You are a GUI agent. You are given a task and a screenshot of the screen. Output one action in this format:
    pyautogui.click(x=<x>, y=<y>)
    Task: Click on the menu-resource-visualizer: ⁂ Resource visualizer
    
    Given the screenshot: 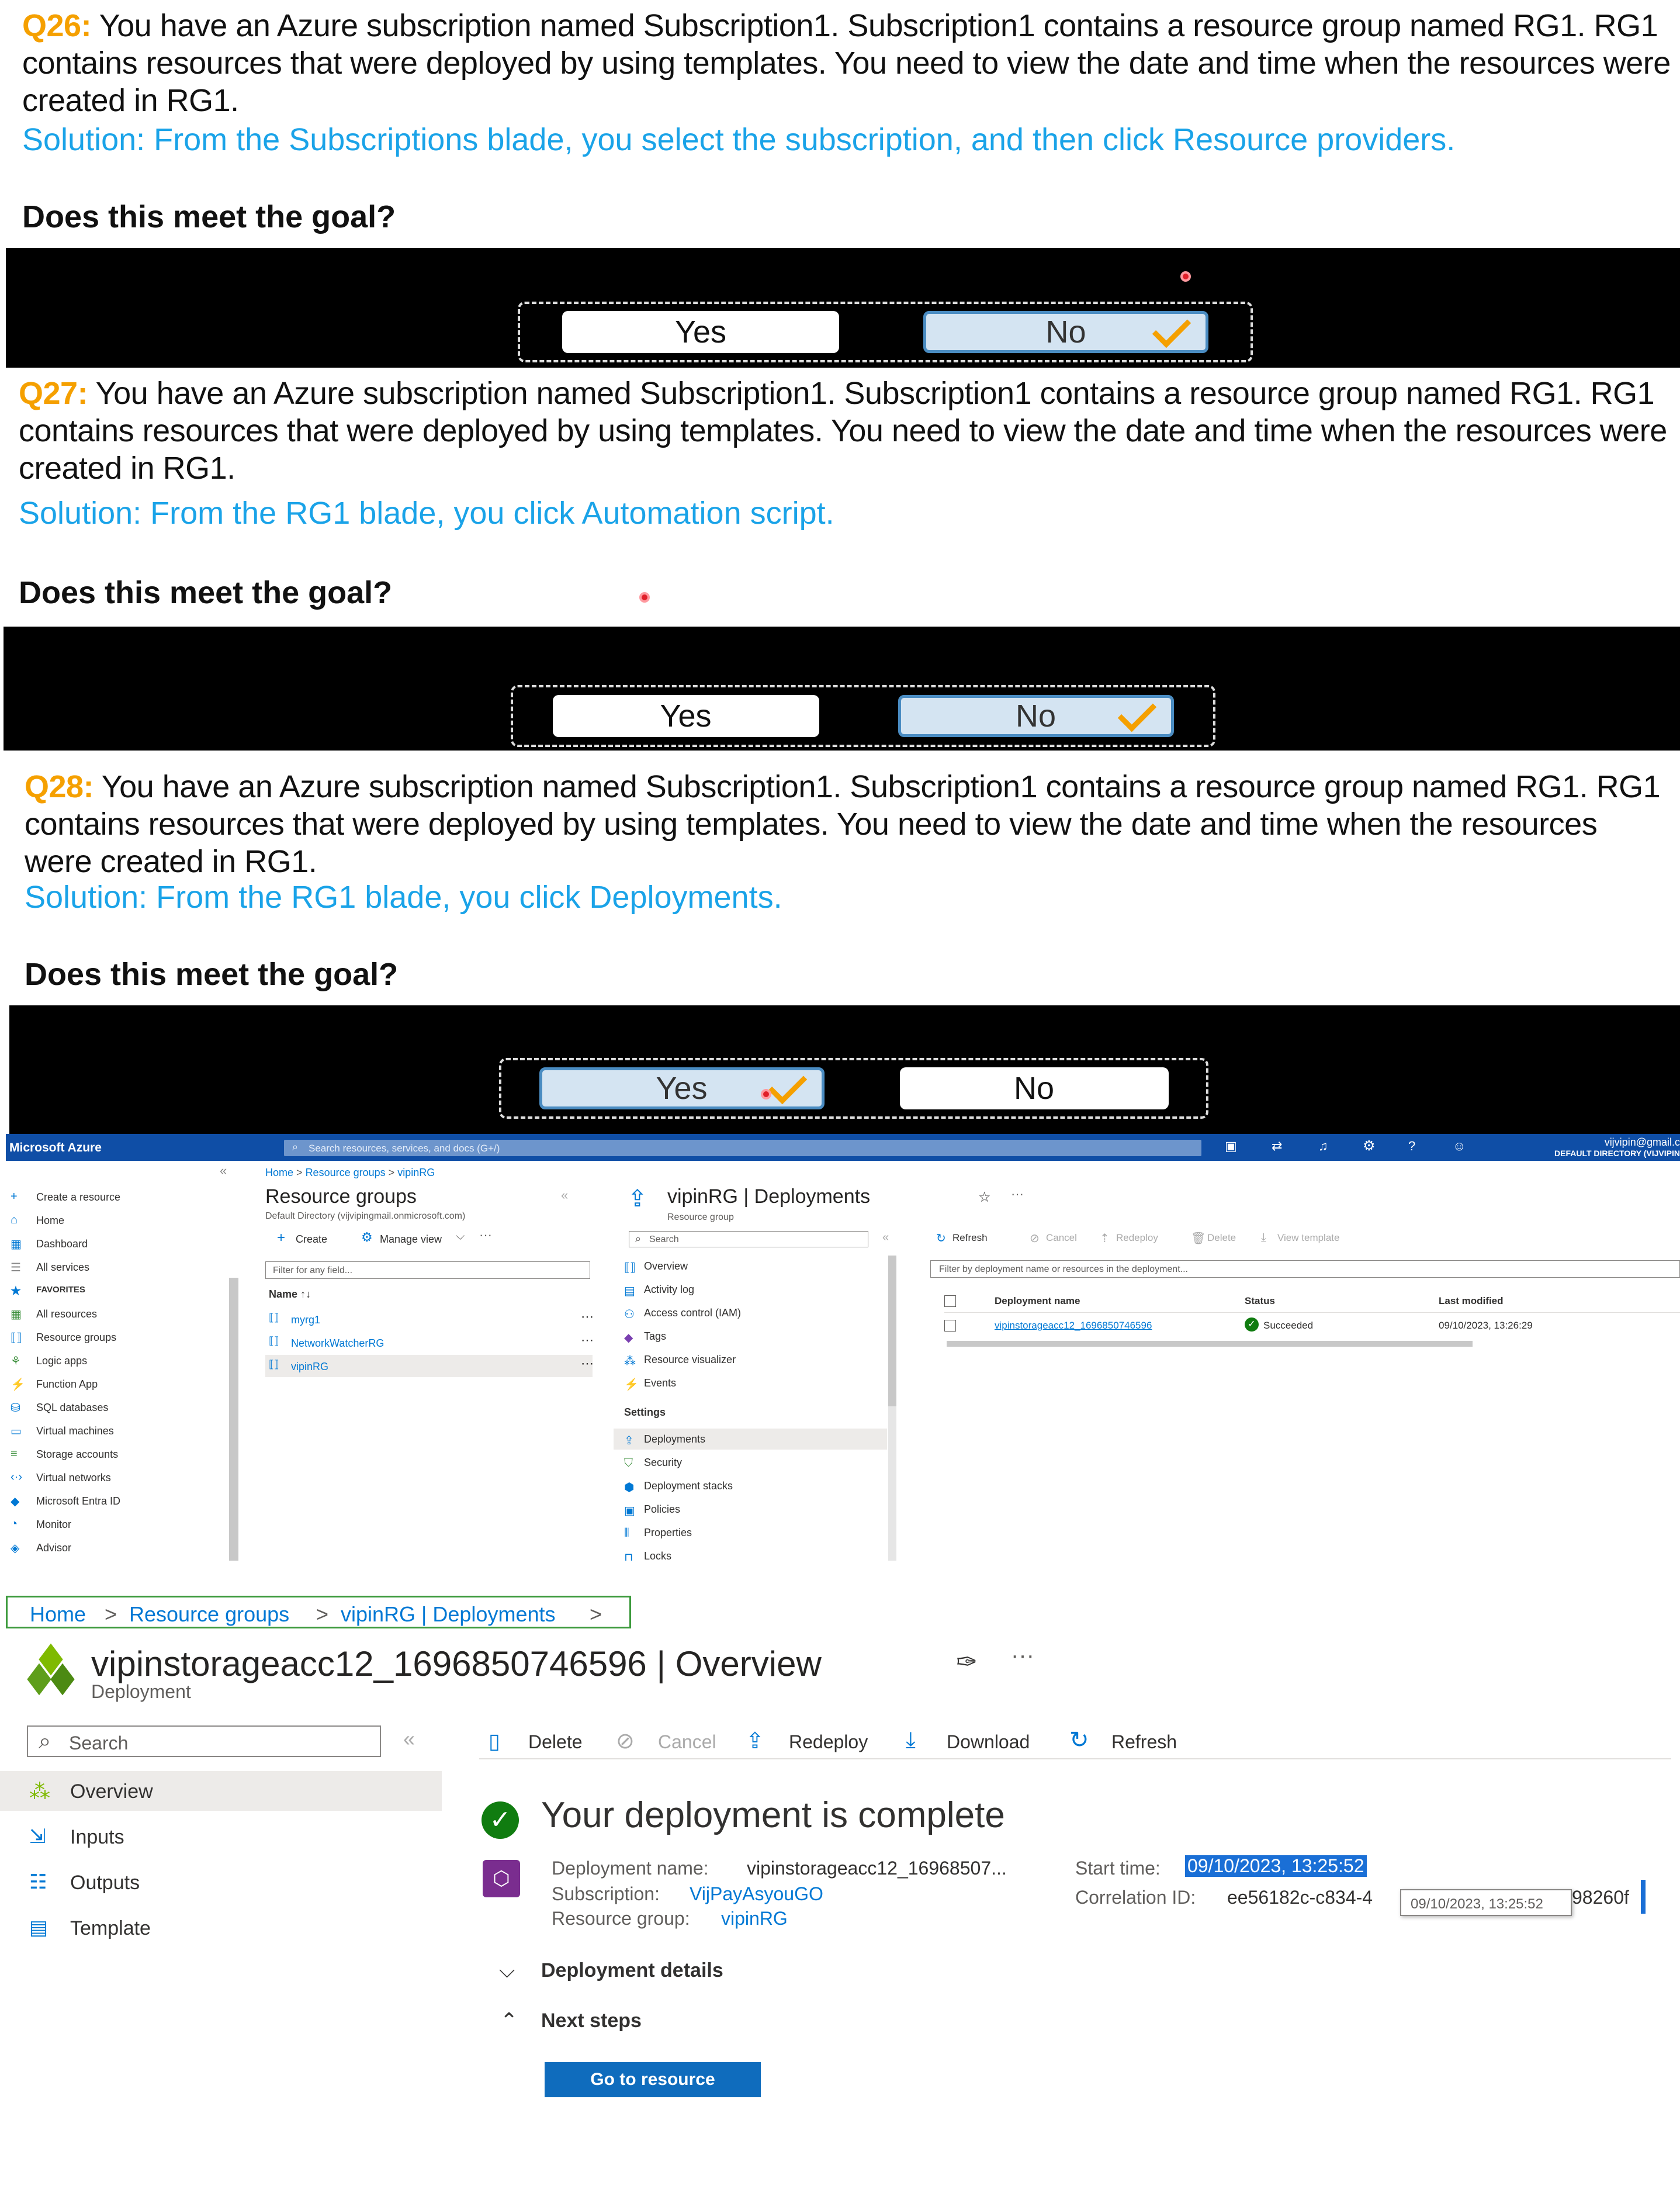 What is the action you would take?
    pyautogui.click(x=680, y=1361)
    